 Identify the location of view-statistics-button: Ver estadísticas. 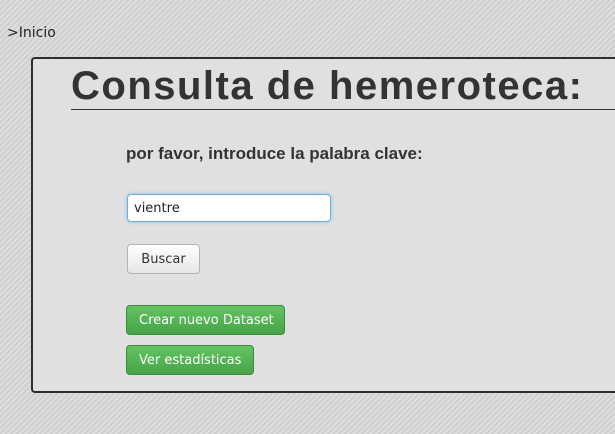
(190, 360).